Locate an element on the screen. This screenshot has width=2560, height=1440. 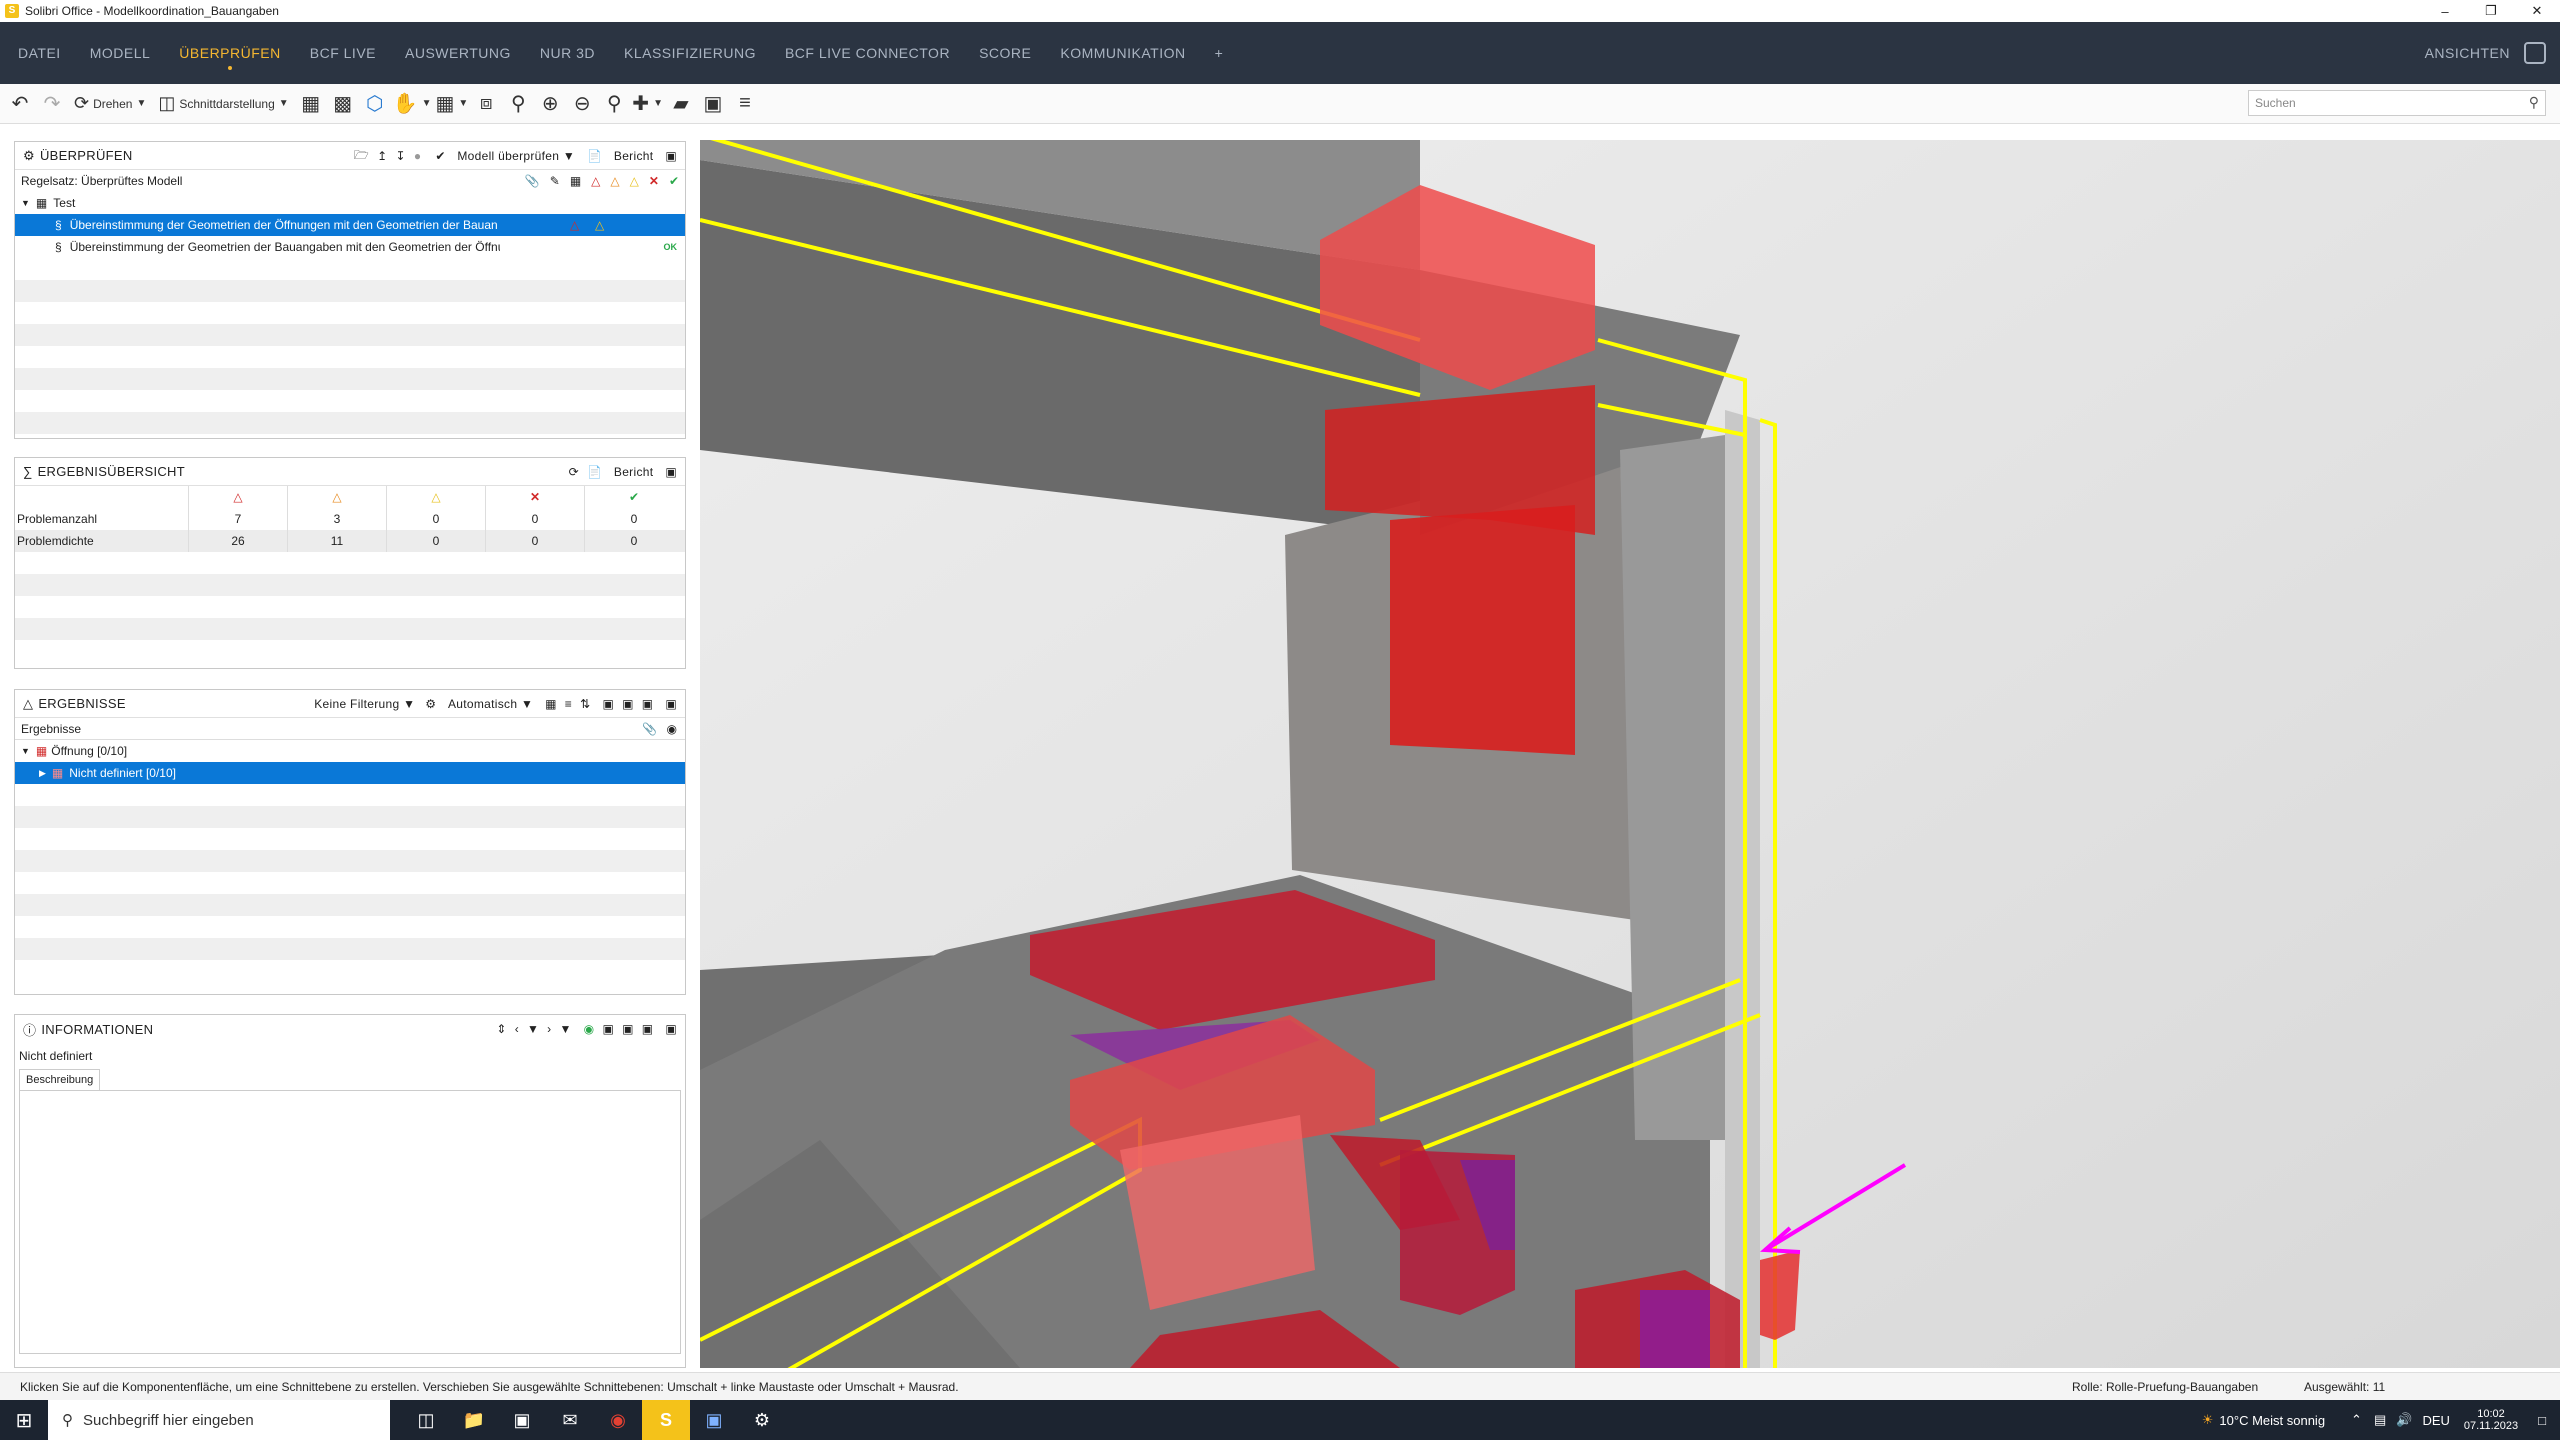
menu-auswertung: AUSWERTUNG is located at coordinates (458, 53).